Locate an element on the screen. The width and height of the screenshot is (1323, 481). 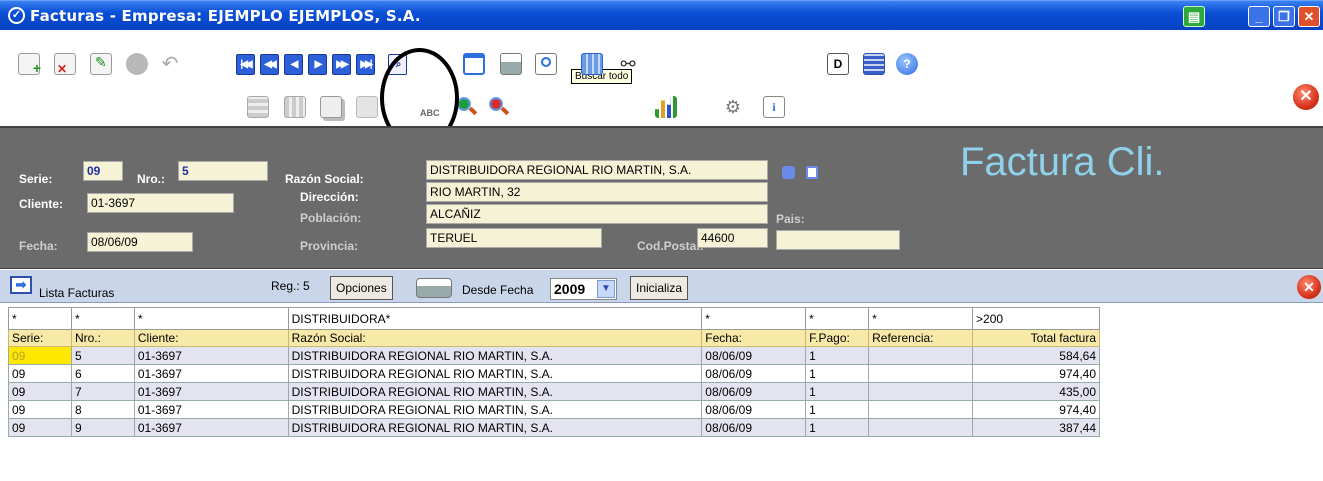
print-button is located at coordinates (511, 64).